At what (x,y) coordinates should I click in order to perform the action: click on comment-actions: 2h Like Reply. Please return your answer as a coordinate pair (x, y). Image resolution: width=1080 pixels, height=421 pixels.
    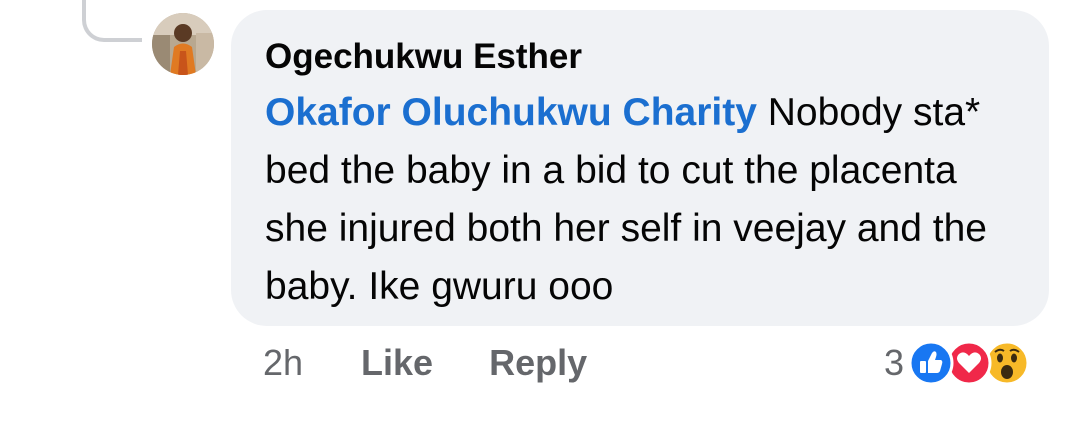
    Looking at the image, I should click on (453, 363).